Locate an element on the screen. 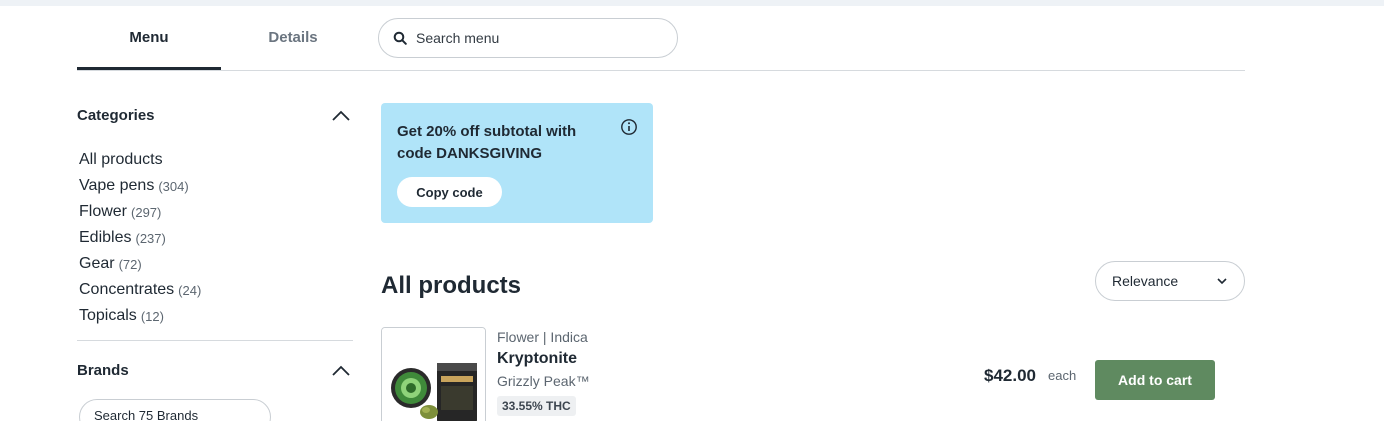 The width and height of the screenshot is (1384, 421). search-input is located at coordinates (536, 38).